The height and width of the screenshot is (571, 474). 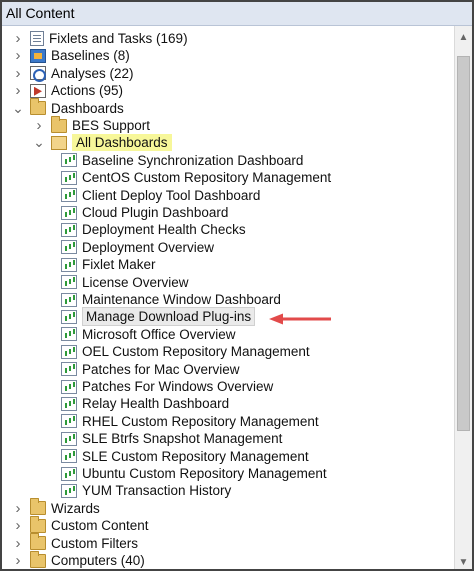 What do you see at coordinates (193, 160) in the screenshot?
I see `tree-item-label: Baseline Synchronization Dashboard` at bounding box center [193, 160].